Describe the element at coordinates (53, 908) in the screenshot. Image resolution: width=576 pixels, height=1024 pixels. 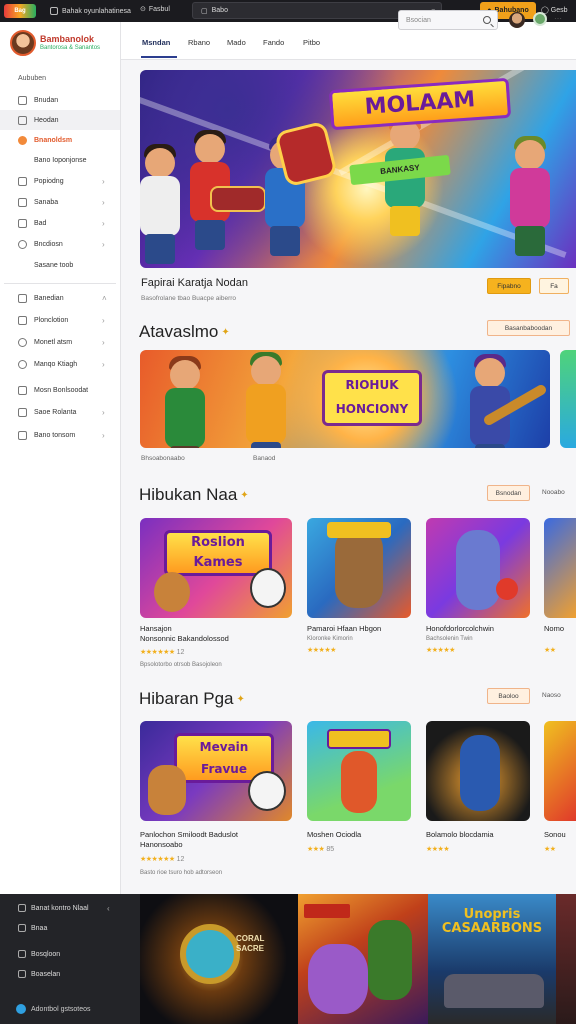
I see `footer-item: Banat kontro Nlaal` at that location.